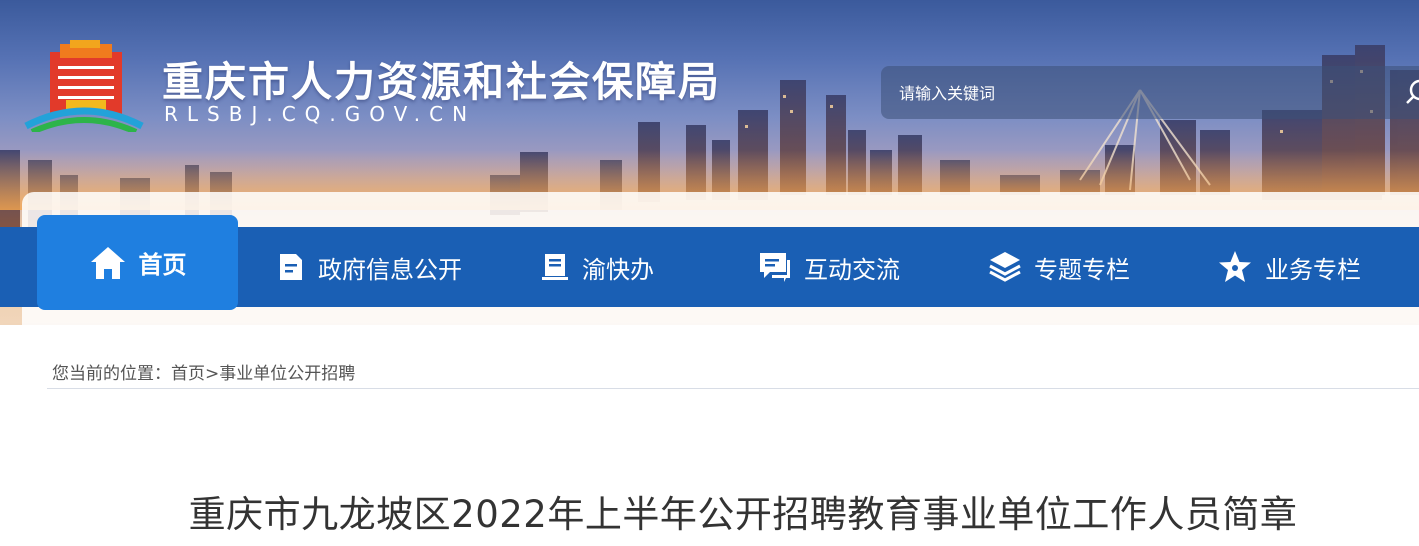  What do you see at coordinates (441, 82) in the screenshot?
I see `site-title: 重庆市人力资源和社会保障局` at bounding box center [441, 82].